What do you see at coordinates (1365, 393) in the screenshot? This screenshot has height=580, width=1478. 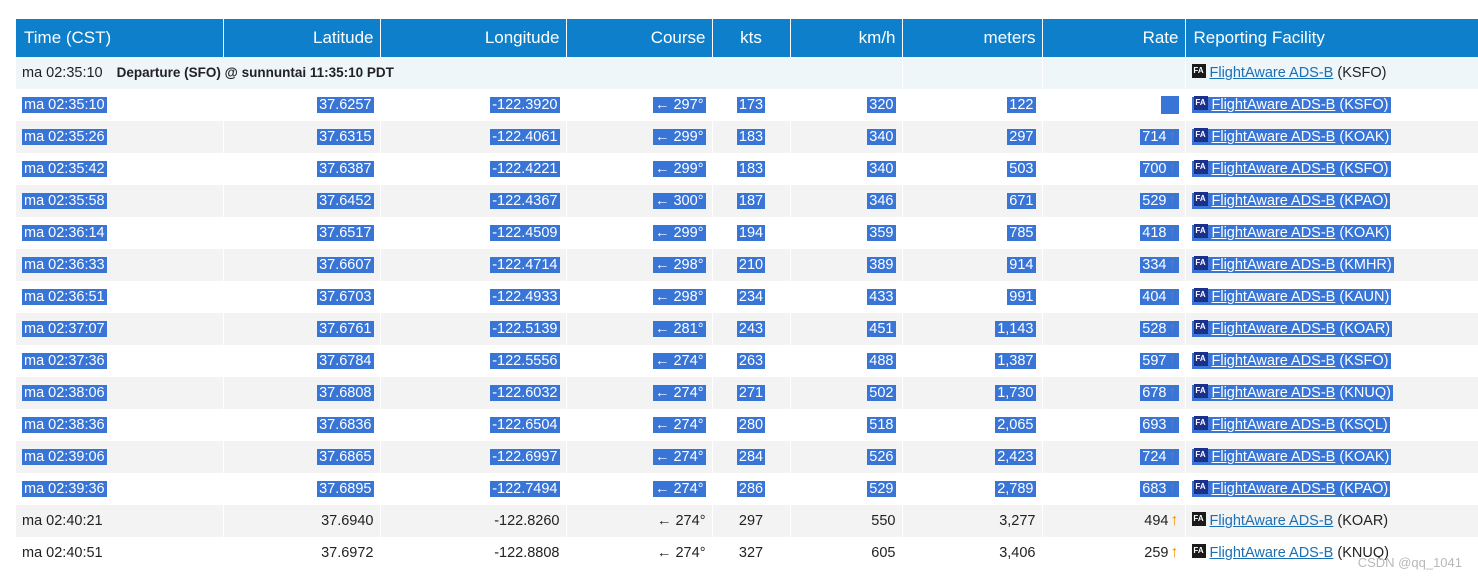 I see `facility-code: (KNUQ)` at bounding box center [1365, 393].